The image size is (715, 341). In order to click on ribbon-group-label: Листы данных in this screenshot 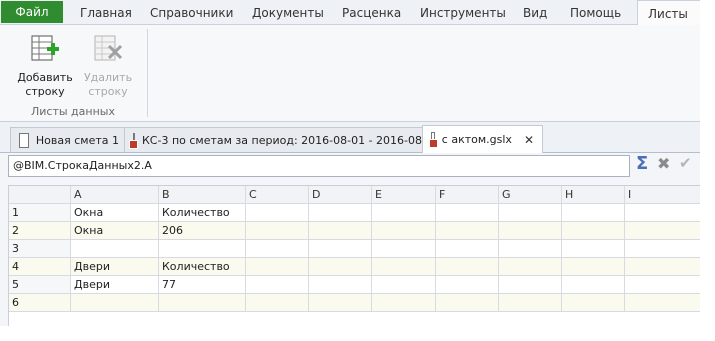, I will do `click(73, 111)`.